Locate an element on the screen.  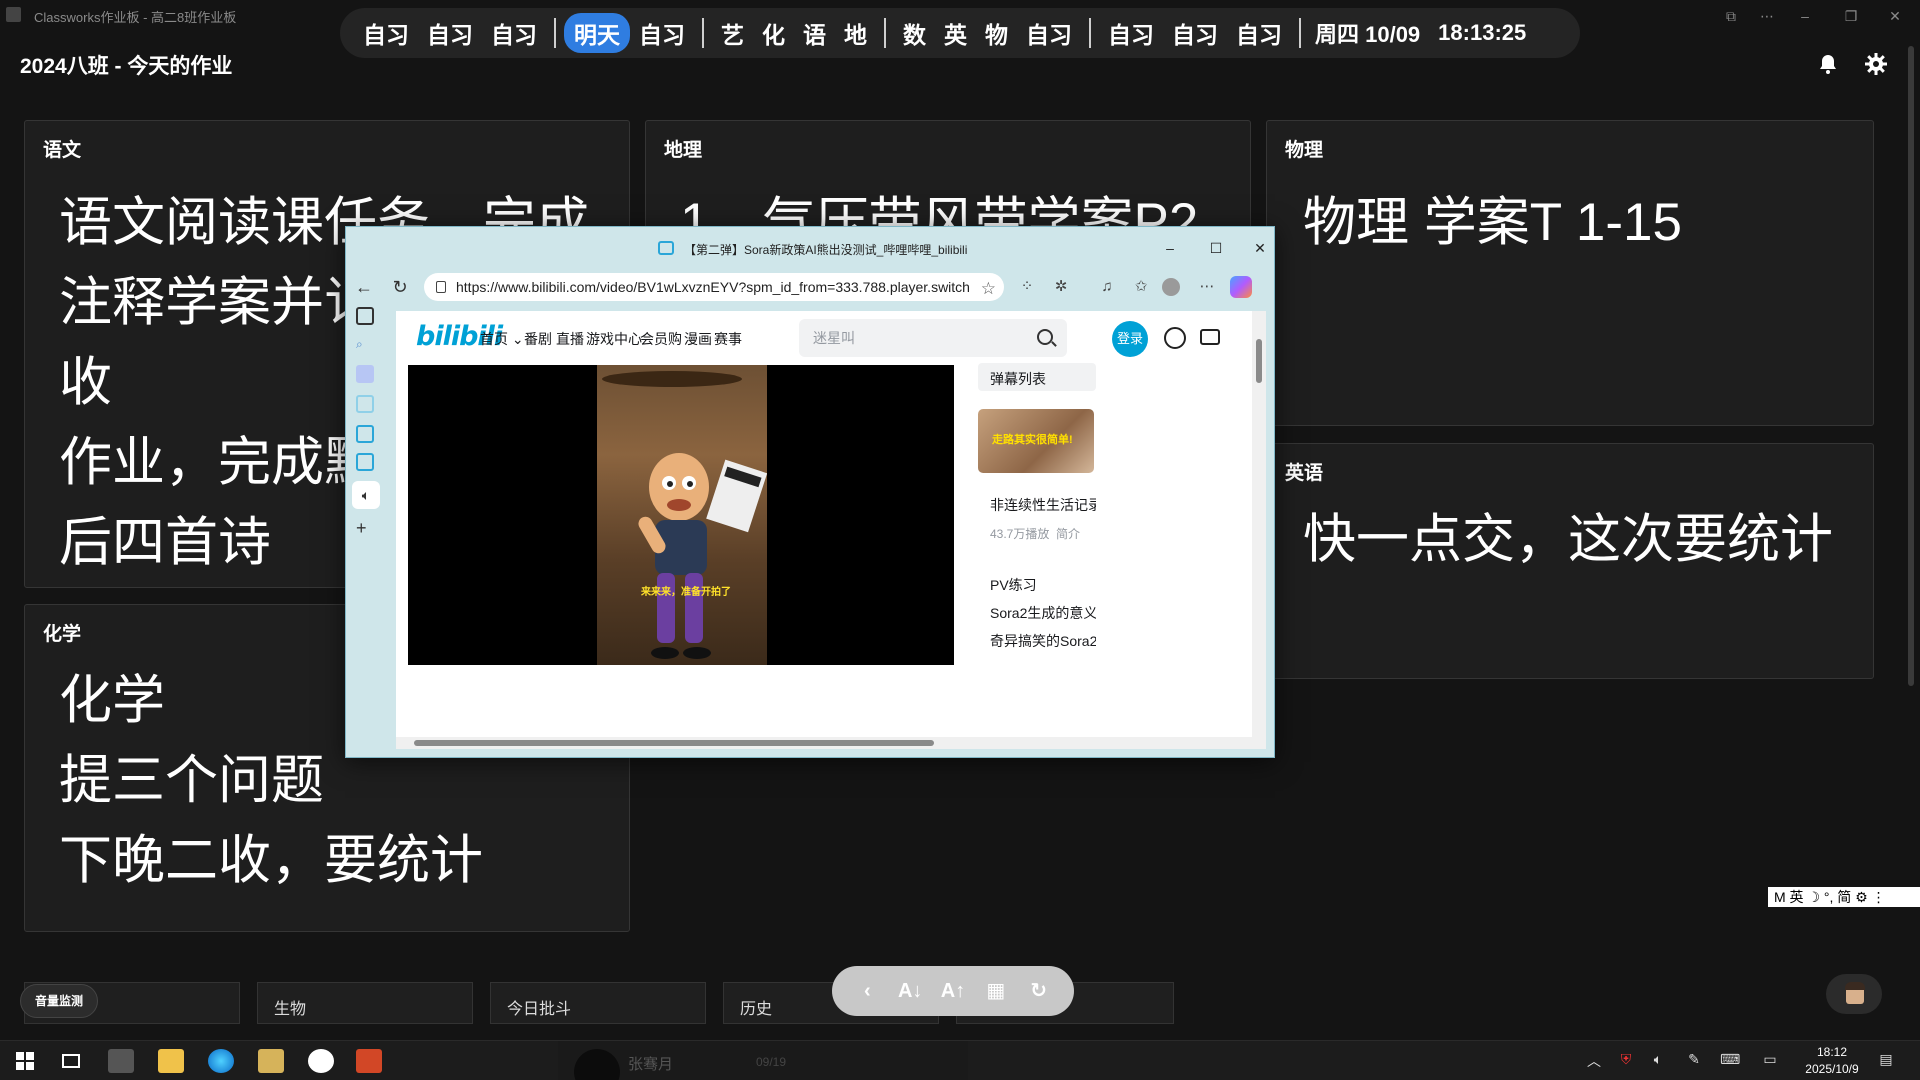
volume-icon: 🔈︎ is located at coordinates (1658, 1061).